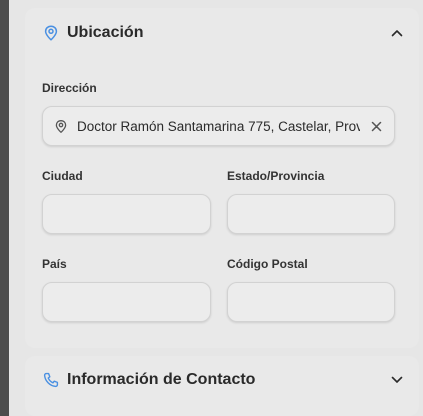  Describe the element at coordinates (311, 302) in the screenshot. I see `codigo-postal-input` at that location.